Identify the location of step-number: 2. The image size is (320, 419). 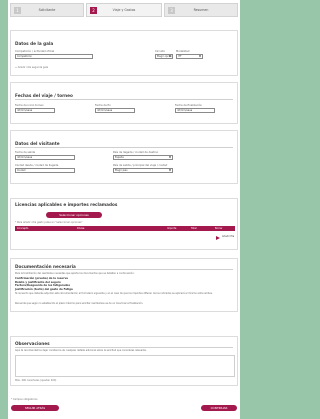
(93, 10).